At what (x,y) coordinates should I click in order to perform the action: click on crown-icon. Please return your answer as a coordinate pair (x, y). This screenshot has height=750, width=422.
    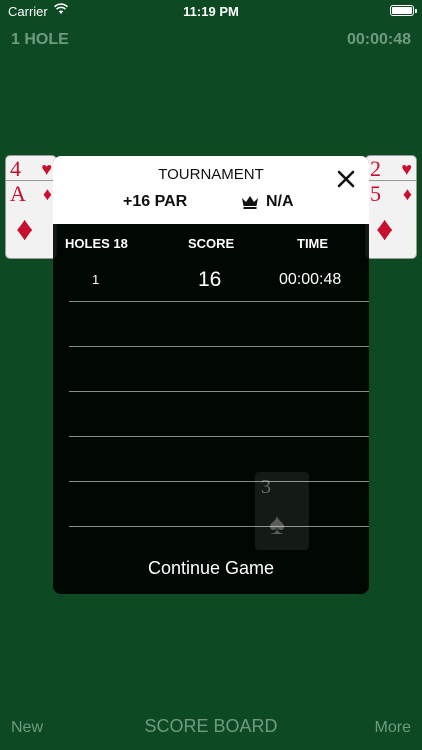
    Looking at the image, I should click on (250, 202).